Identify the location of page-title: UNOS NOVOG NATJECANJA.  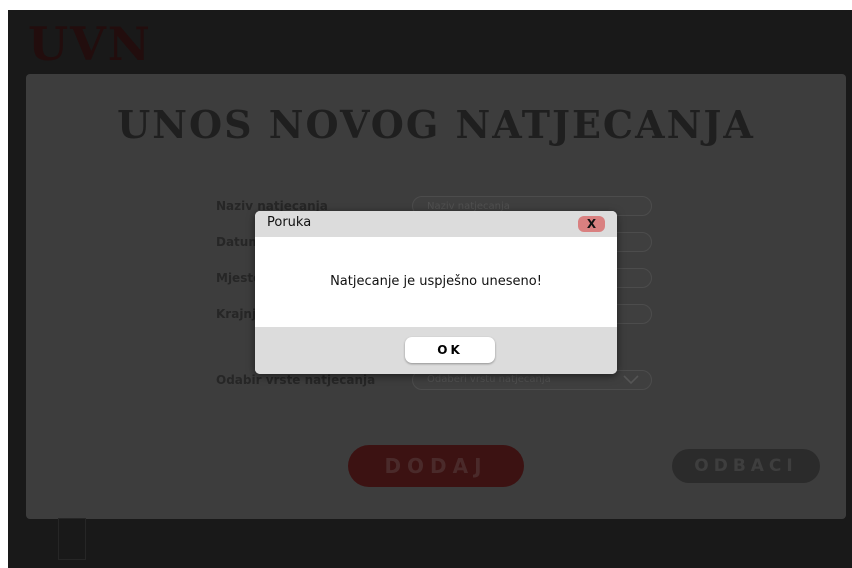
(436, 124).